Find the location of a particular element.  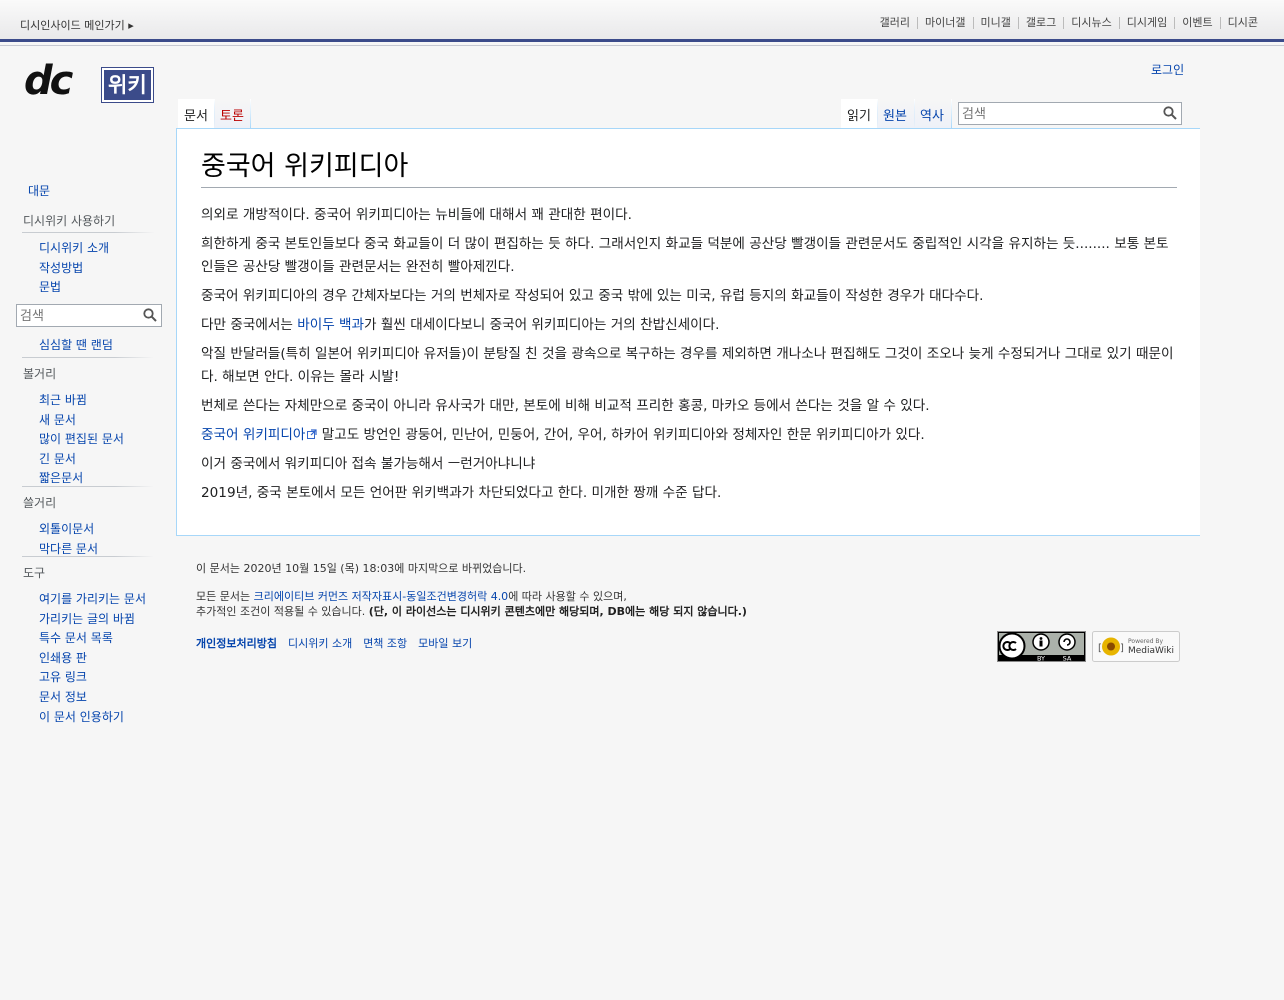

footer-license-text: 추가적인 조건이 적용될 수 있습니다. is located at coordinates (282, 611).